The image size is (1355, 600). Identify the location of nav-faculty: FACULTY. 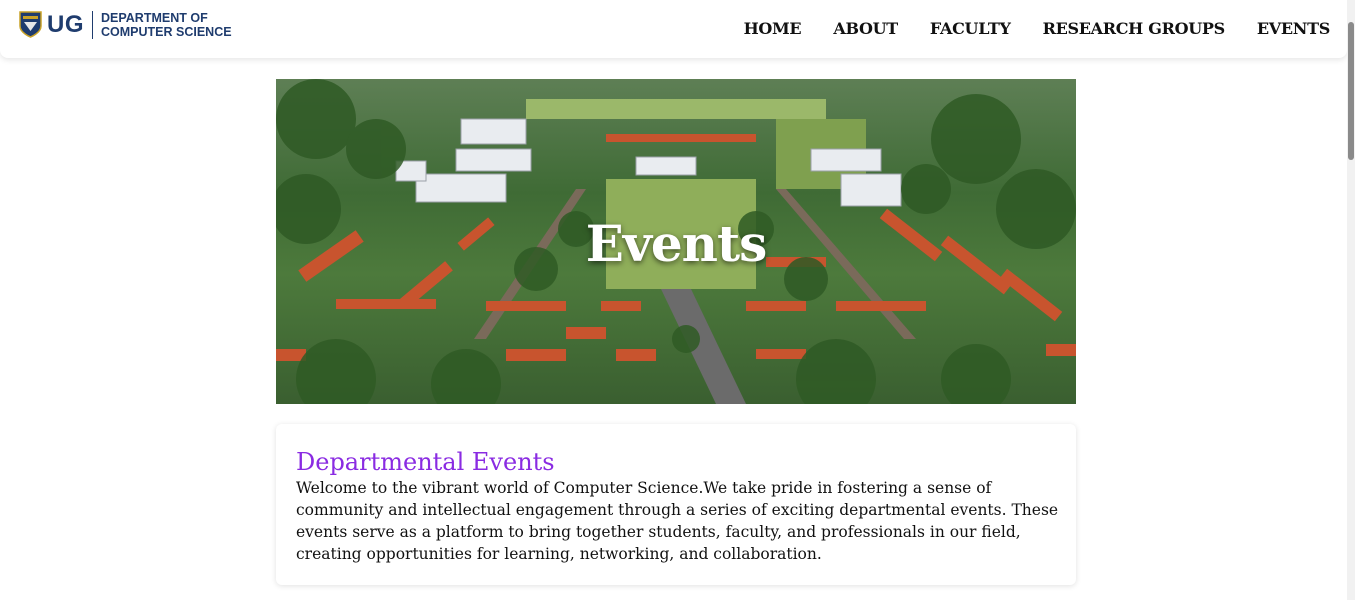
(970, 28).